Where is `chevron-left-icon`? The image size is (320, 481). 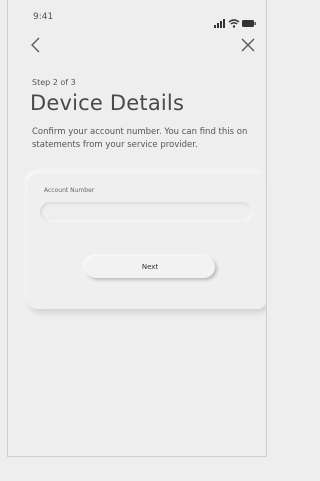
chevron-left-icon is located at coordinates (35, 45).